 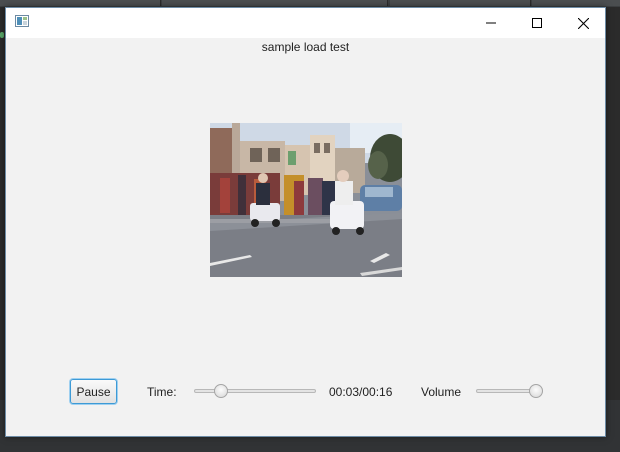 I want to click on video-frame, so click(x=306, y=200).